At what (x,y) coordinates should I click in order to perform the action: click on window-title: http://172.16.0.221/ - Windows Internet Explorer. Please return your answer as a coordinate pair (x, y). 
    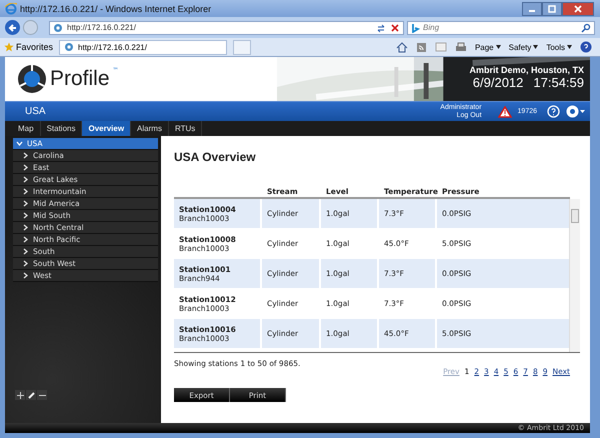
    Looking at the image, I should click on (116, 9).